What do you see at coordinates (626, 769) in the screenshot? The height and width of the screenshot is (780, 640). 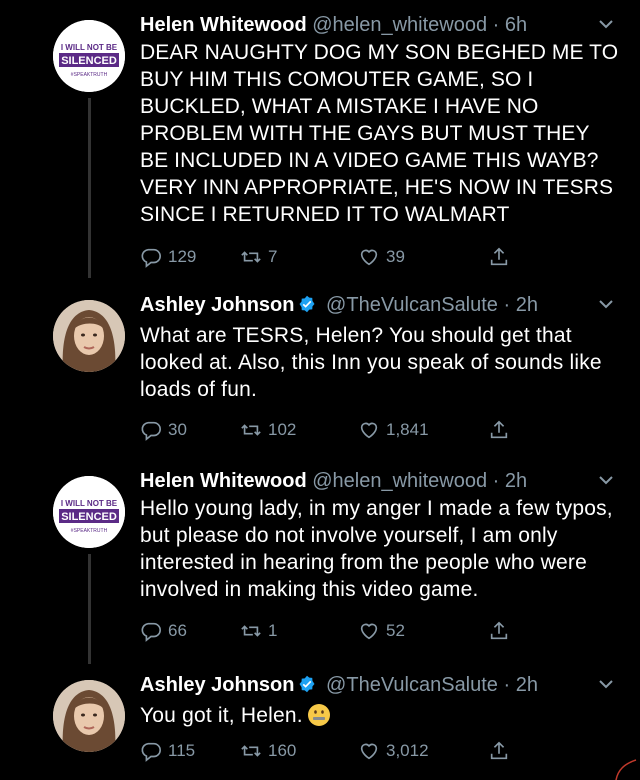 I see `red-pen-mark` at bounding box center [626, 769].